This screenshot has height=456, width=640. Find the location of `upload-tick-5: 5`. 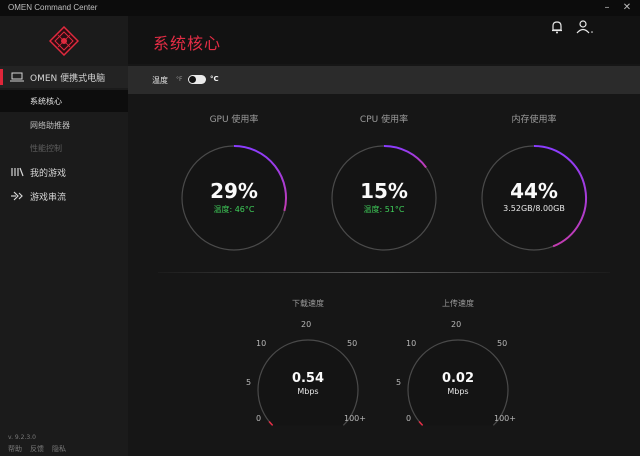

upload-tick-5: 5 is located at coordinates (399, 382).